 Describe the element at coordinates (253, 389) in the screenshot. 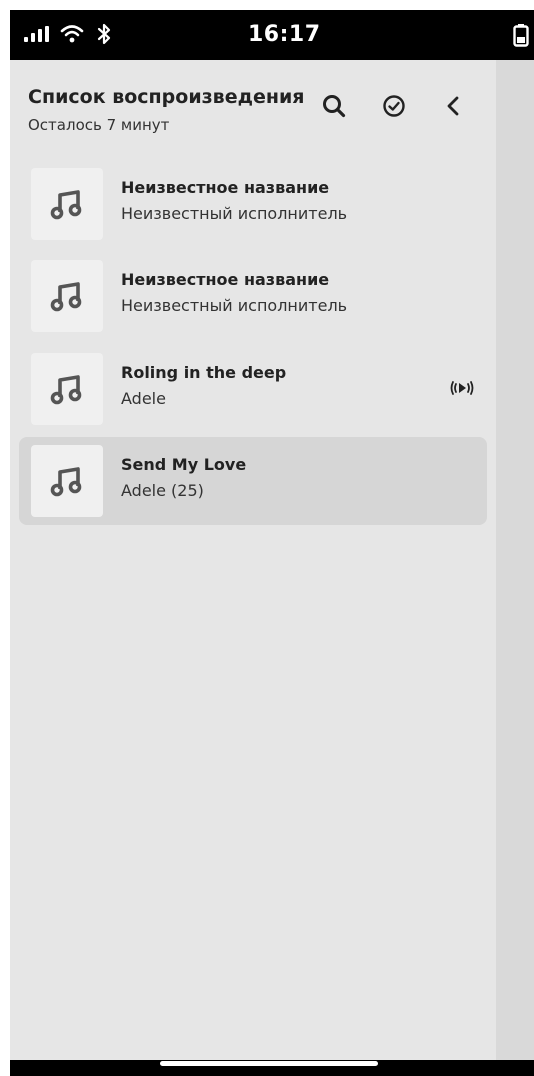

I see `track-row: Roling in the deep Adele` at that location.